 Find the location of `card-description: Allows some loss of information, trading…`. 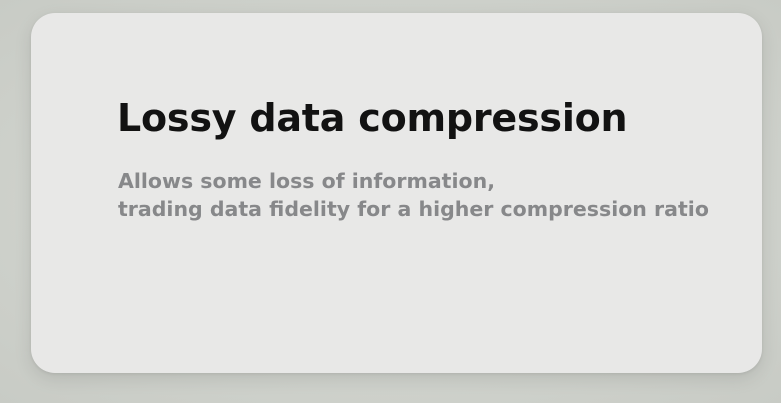

card-description: Allows some loss of information, trading… is located at coordinates (413, 195).